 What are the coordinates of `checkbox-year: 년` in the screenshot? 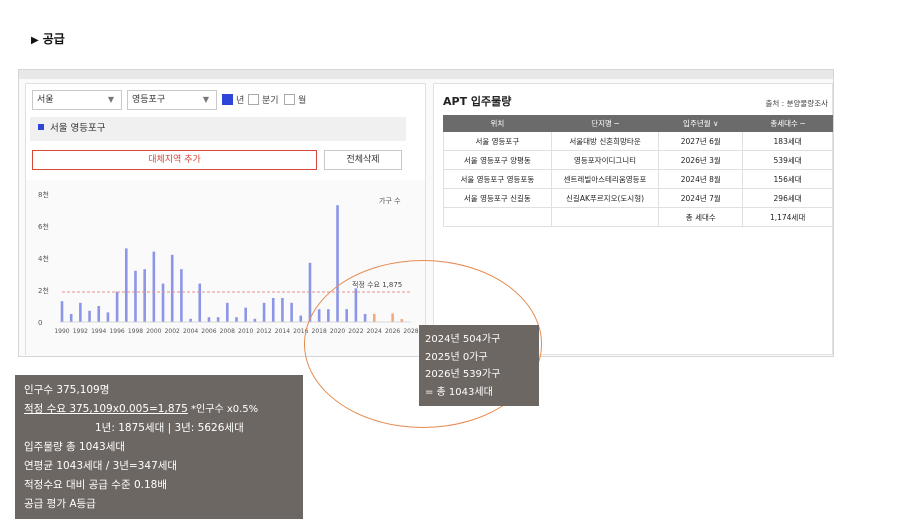 It's located at (233, 99).